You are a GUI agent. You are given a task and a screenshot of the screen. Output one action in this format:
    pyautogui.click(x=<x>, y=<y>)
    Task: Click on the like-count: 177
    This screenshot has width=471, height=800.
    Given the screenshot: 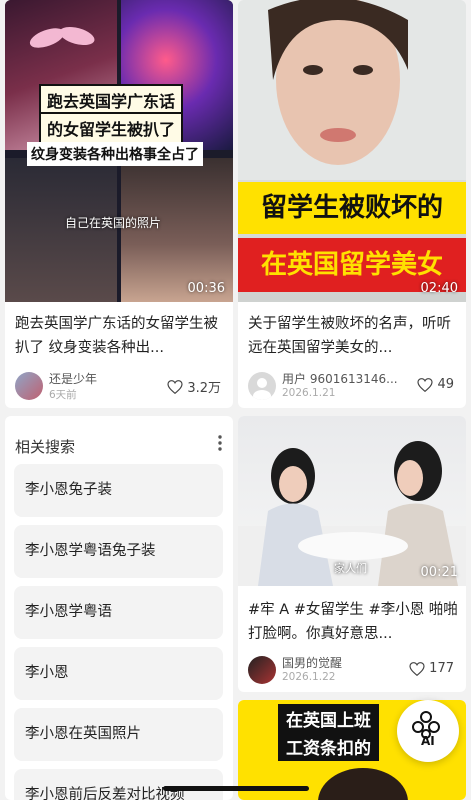 What is the action you would take?
    pyautogui.click(x=441, y=668)
    